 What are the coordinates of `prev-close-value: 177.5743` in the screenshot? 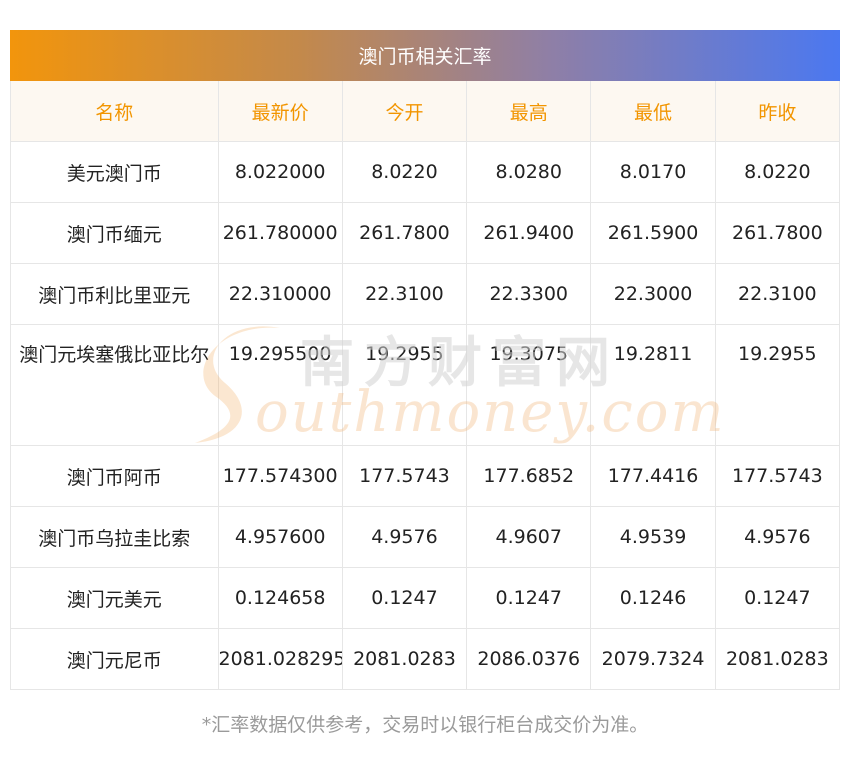 It's located at (777, 476).